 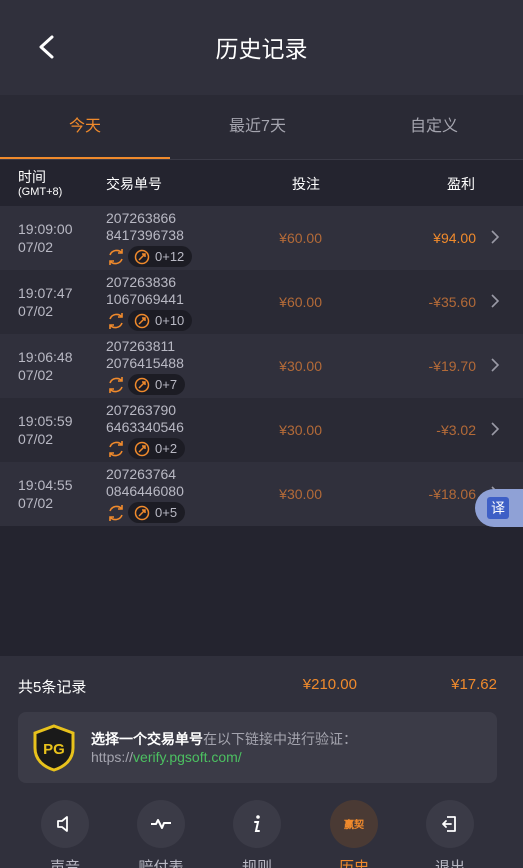 What do you see at coordinates (85, 158) in the screenshot?
I see `active-tab-indicator` at bounding box center [85, 158].